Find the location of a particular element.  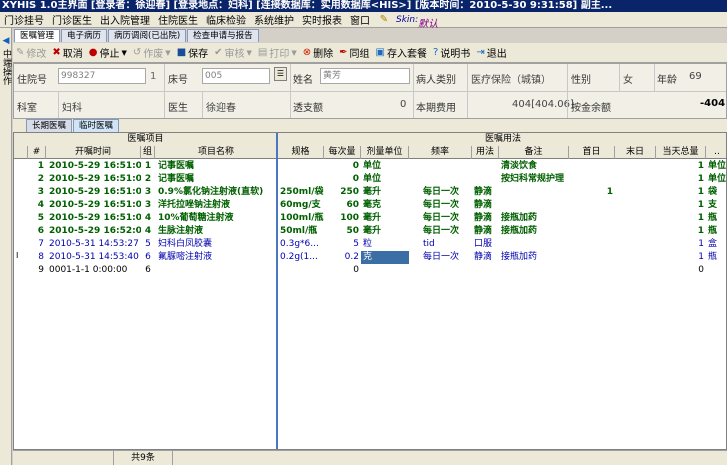

cell-qty: 0 is located at coordinates (342, 179).